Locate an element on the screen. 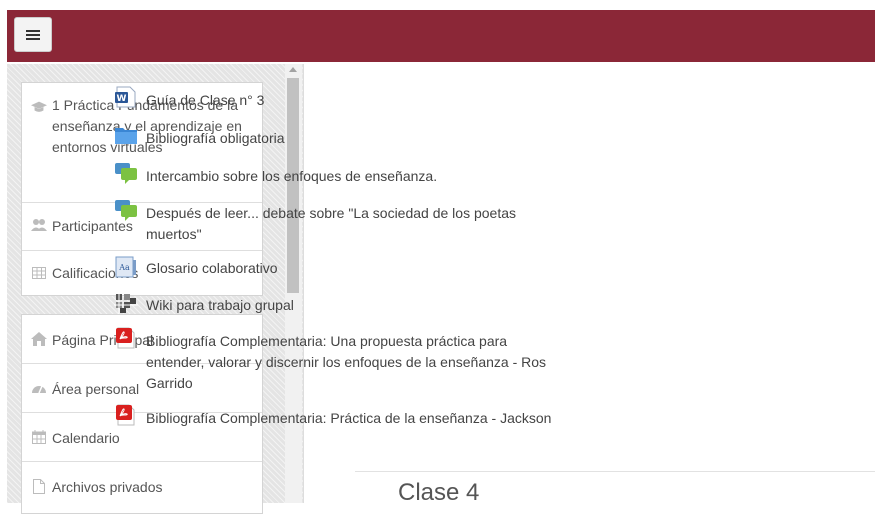 The height and width of the screenshot is (514, 875). dashboard-icon is located at coordinates (39, 388).